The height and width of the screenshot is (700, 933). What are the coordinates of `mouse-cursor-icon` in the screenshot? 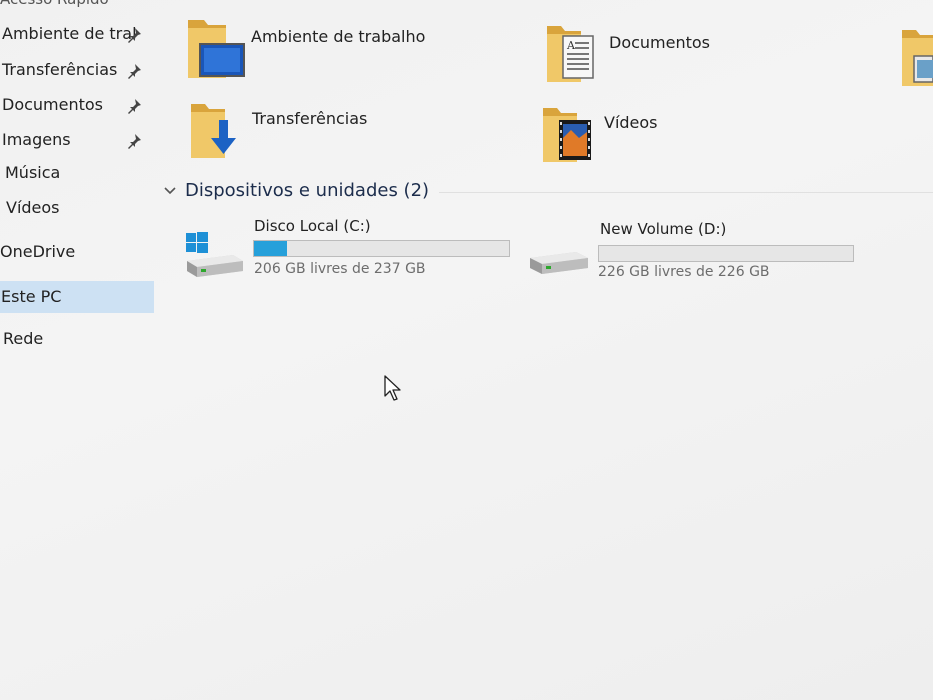 It's located at (392, 388).